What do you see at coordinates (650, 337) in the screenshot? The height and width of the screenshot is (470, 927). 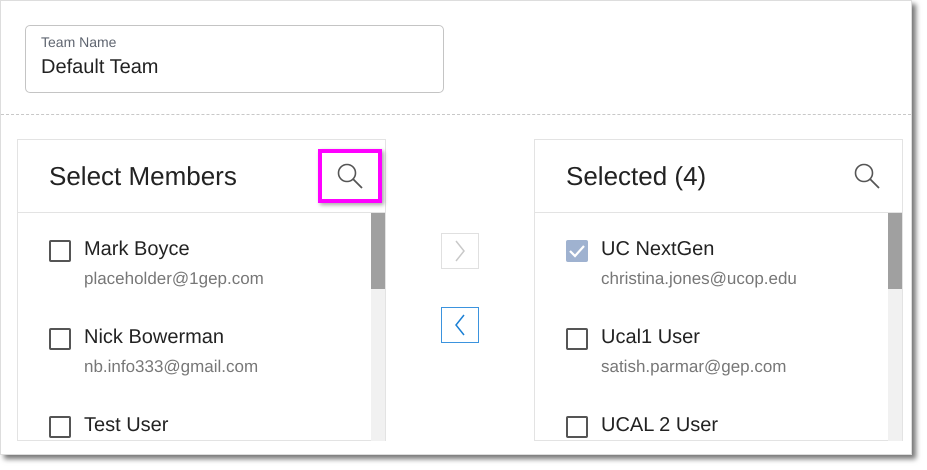 I see `member-name: Ucal1 User` at bounding box center [650, 337].